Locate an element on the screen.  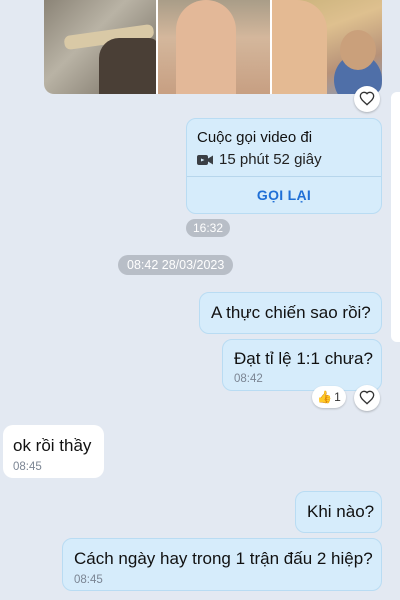
call-time-badge: 16:32 is located at coordinates (208, 228).